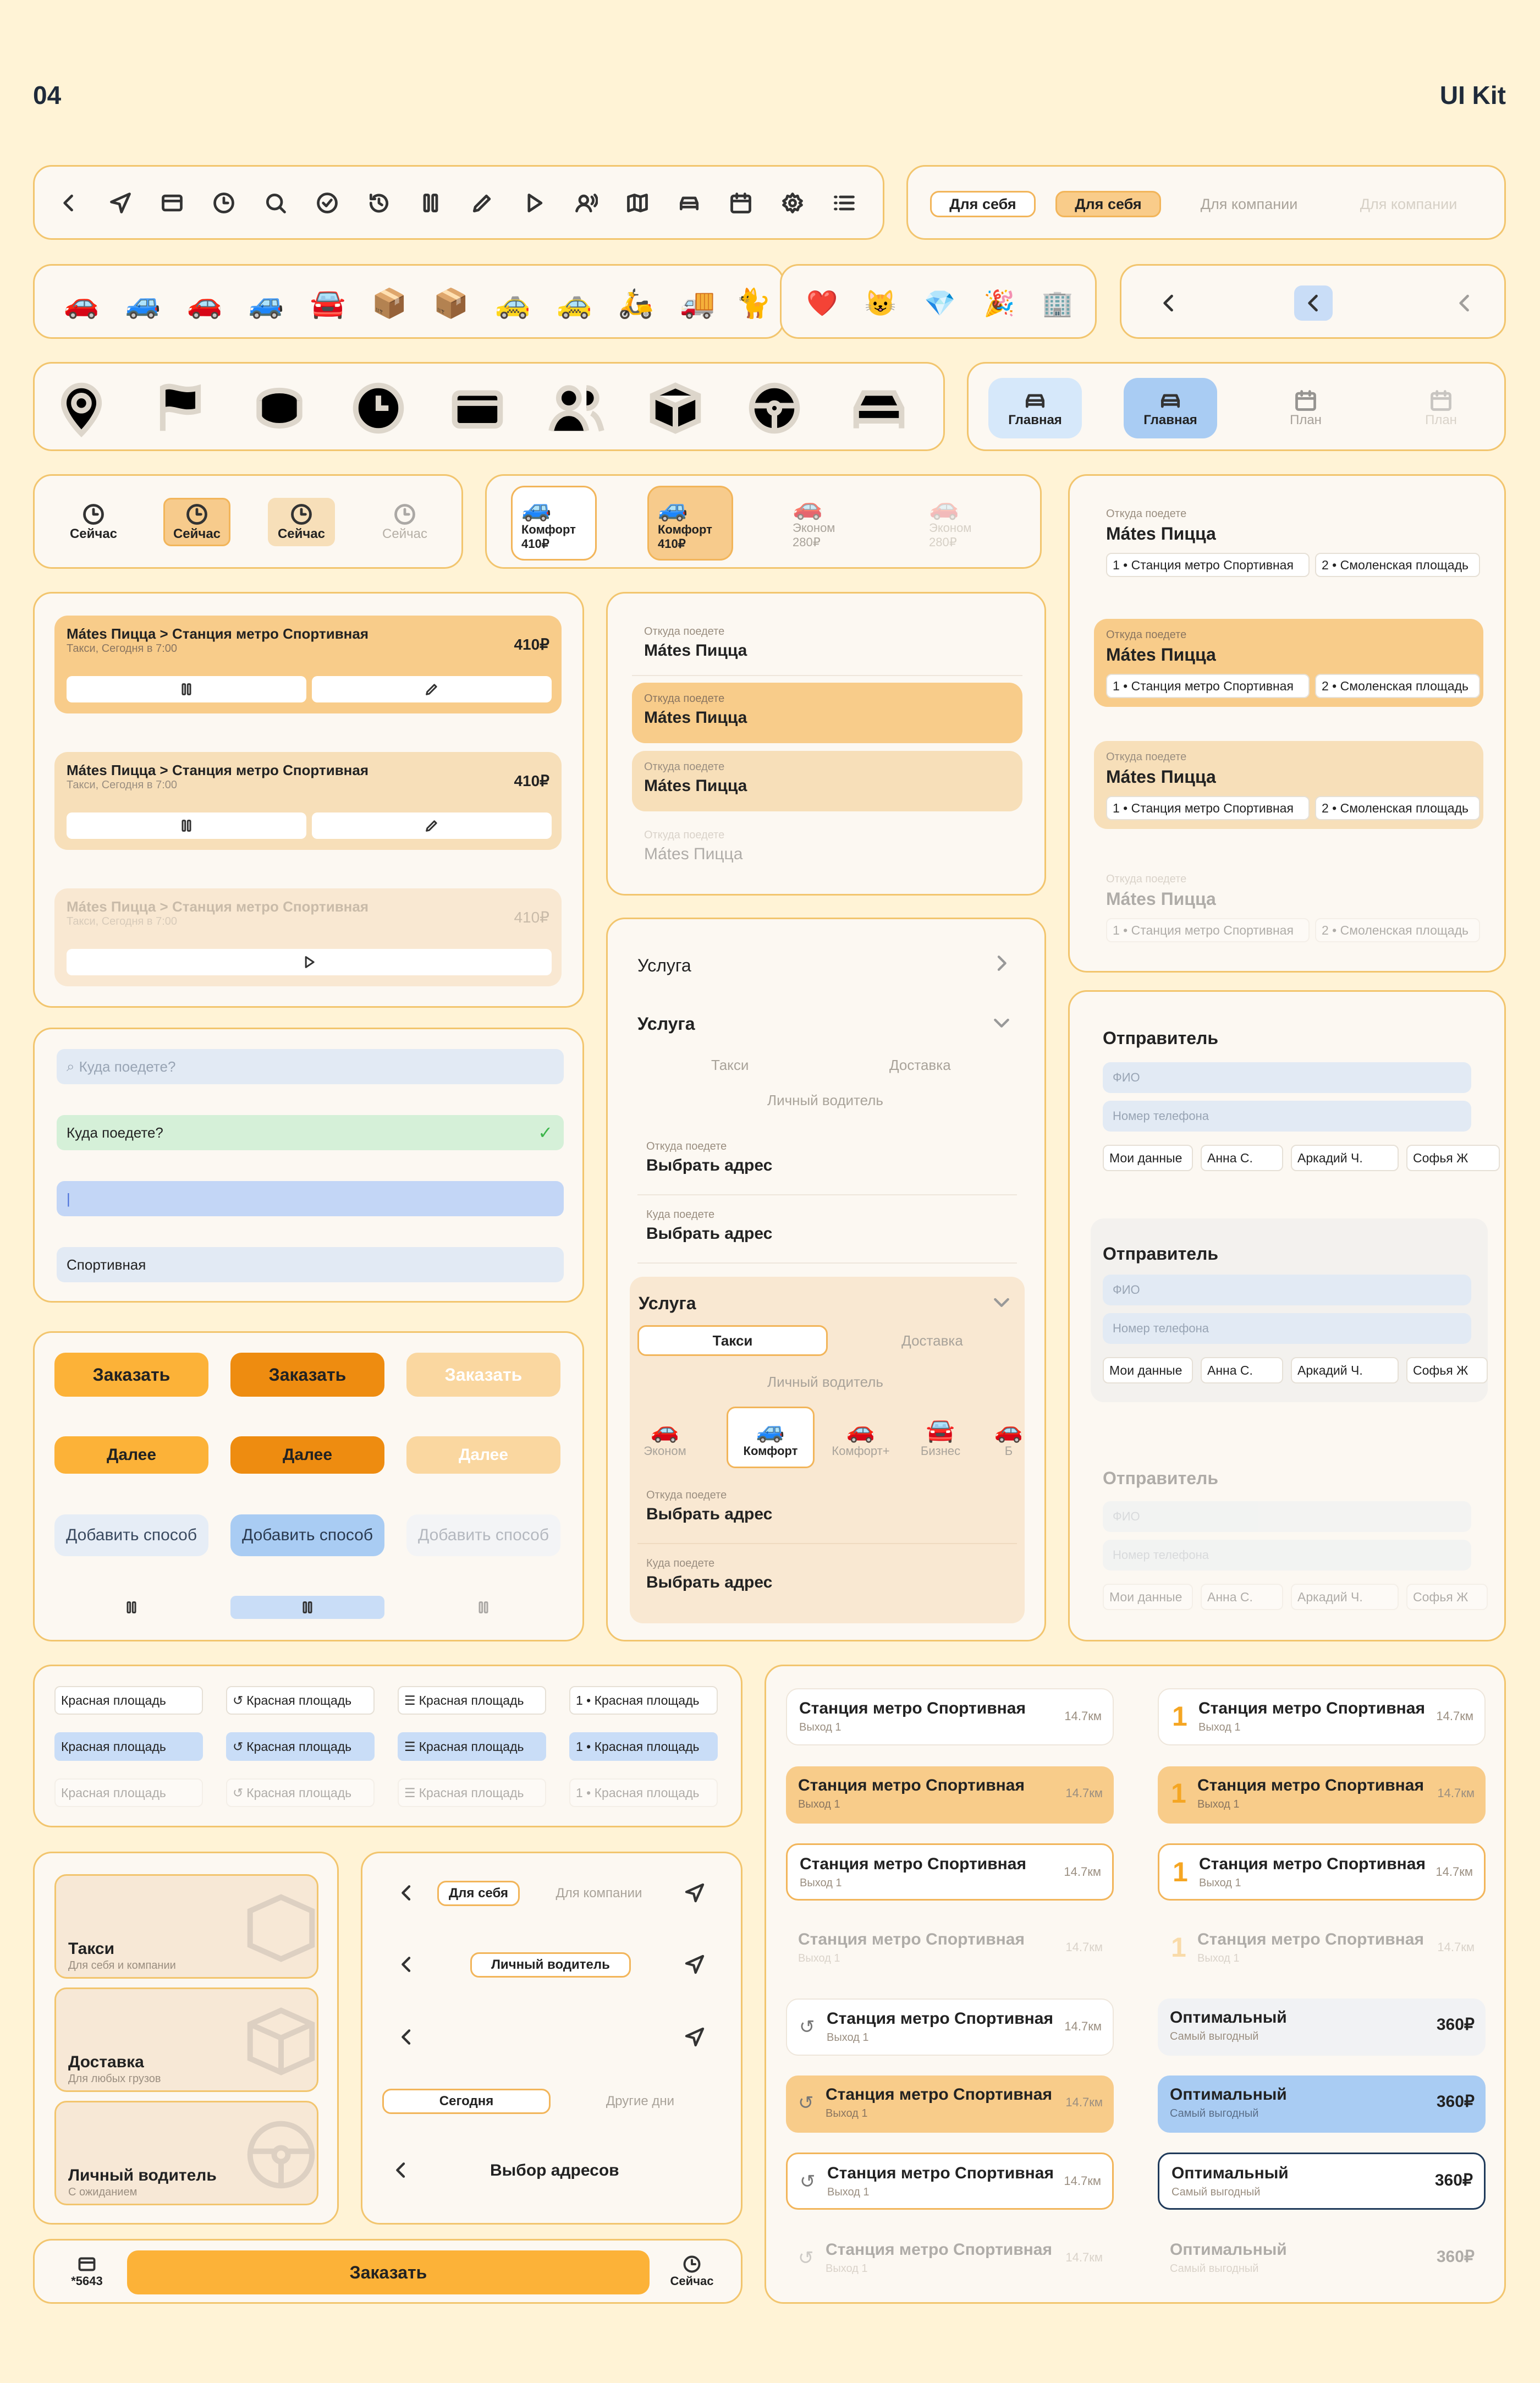  What do you see at coordinates (827, 646) in the screenshot?
I see `from-field: Откуда поедете Mátes Пицца` at bounding box center [827, 646].